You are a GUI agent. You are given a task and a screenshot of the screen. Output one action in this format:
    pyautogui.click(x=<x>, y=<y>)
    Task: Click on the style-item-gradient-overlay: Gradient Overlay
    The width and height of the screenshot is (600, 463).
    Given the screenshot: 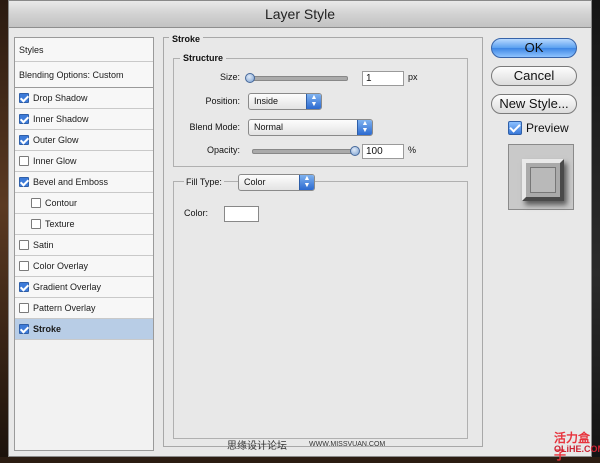 What is the action you would take?
    pyautogui.click(x=84, y=287)
    